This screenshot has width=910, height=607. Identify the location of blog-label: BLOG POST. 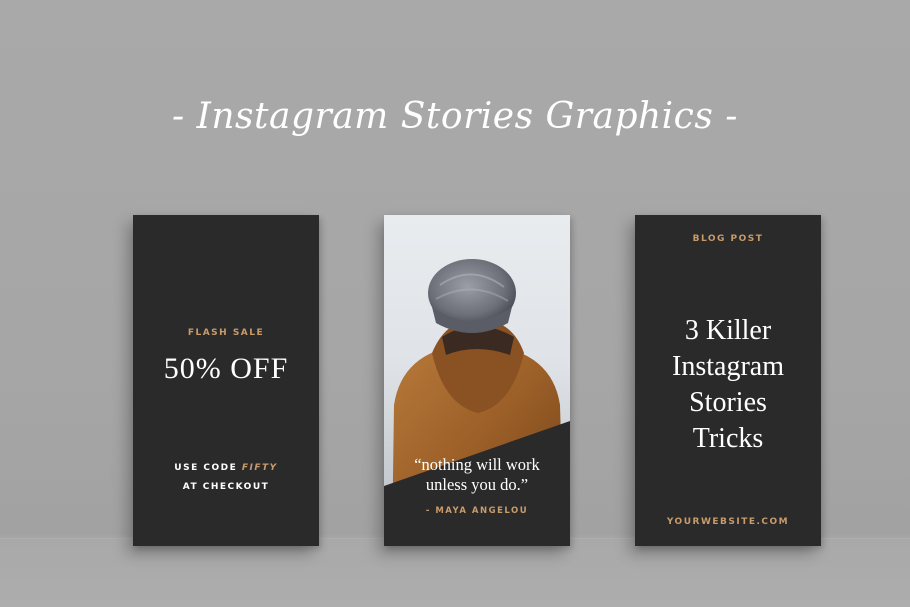
(728, 239).